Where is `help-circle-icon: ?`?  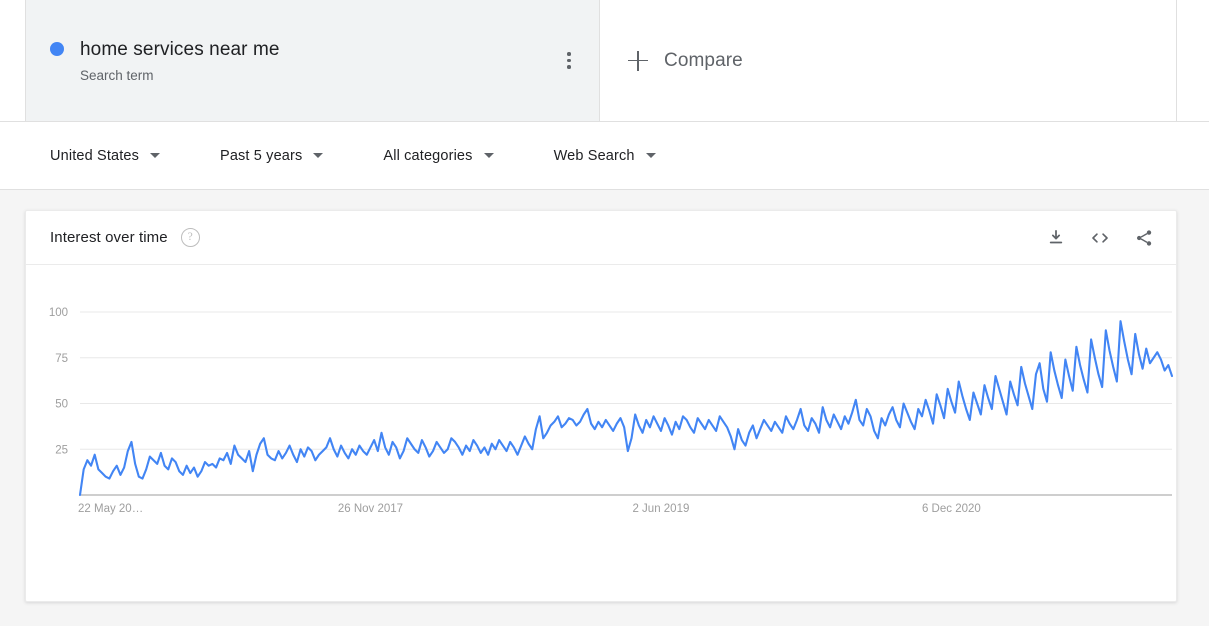 help-circle-icon: ? is located at coordinates (190, 237).